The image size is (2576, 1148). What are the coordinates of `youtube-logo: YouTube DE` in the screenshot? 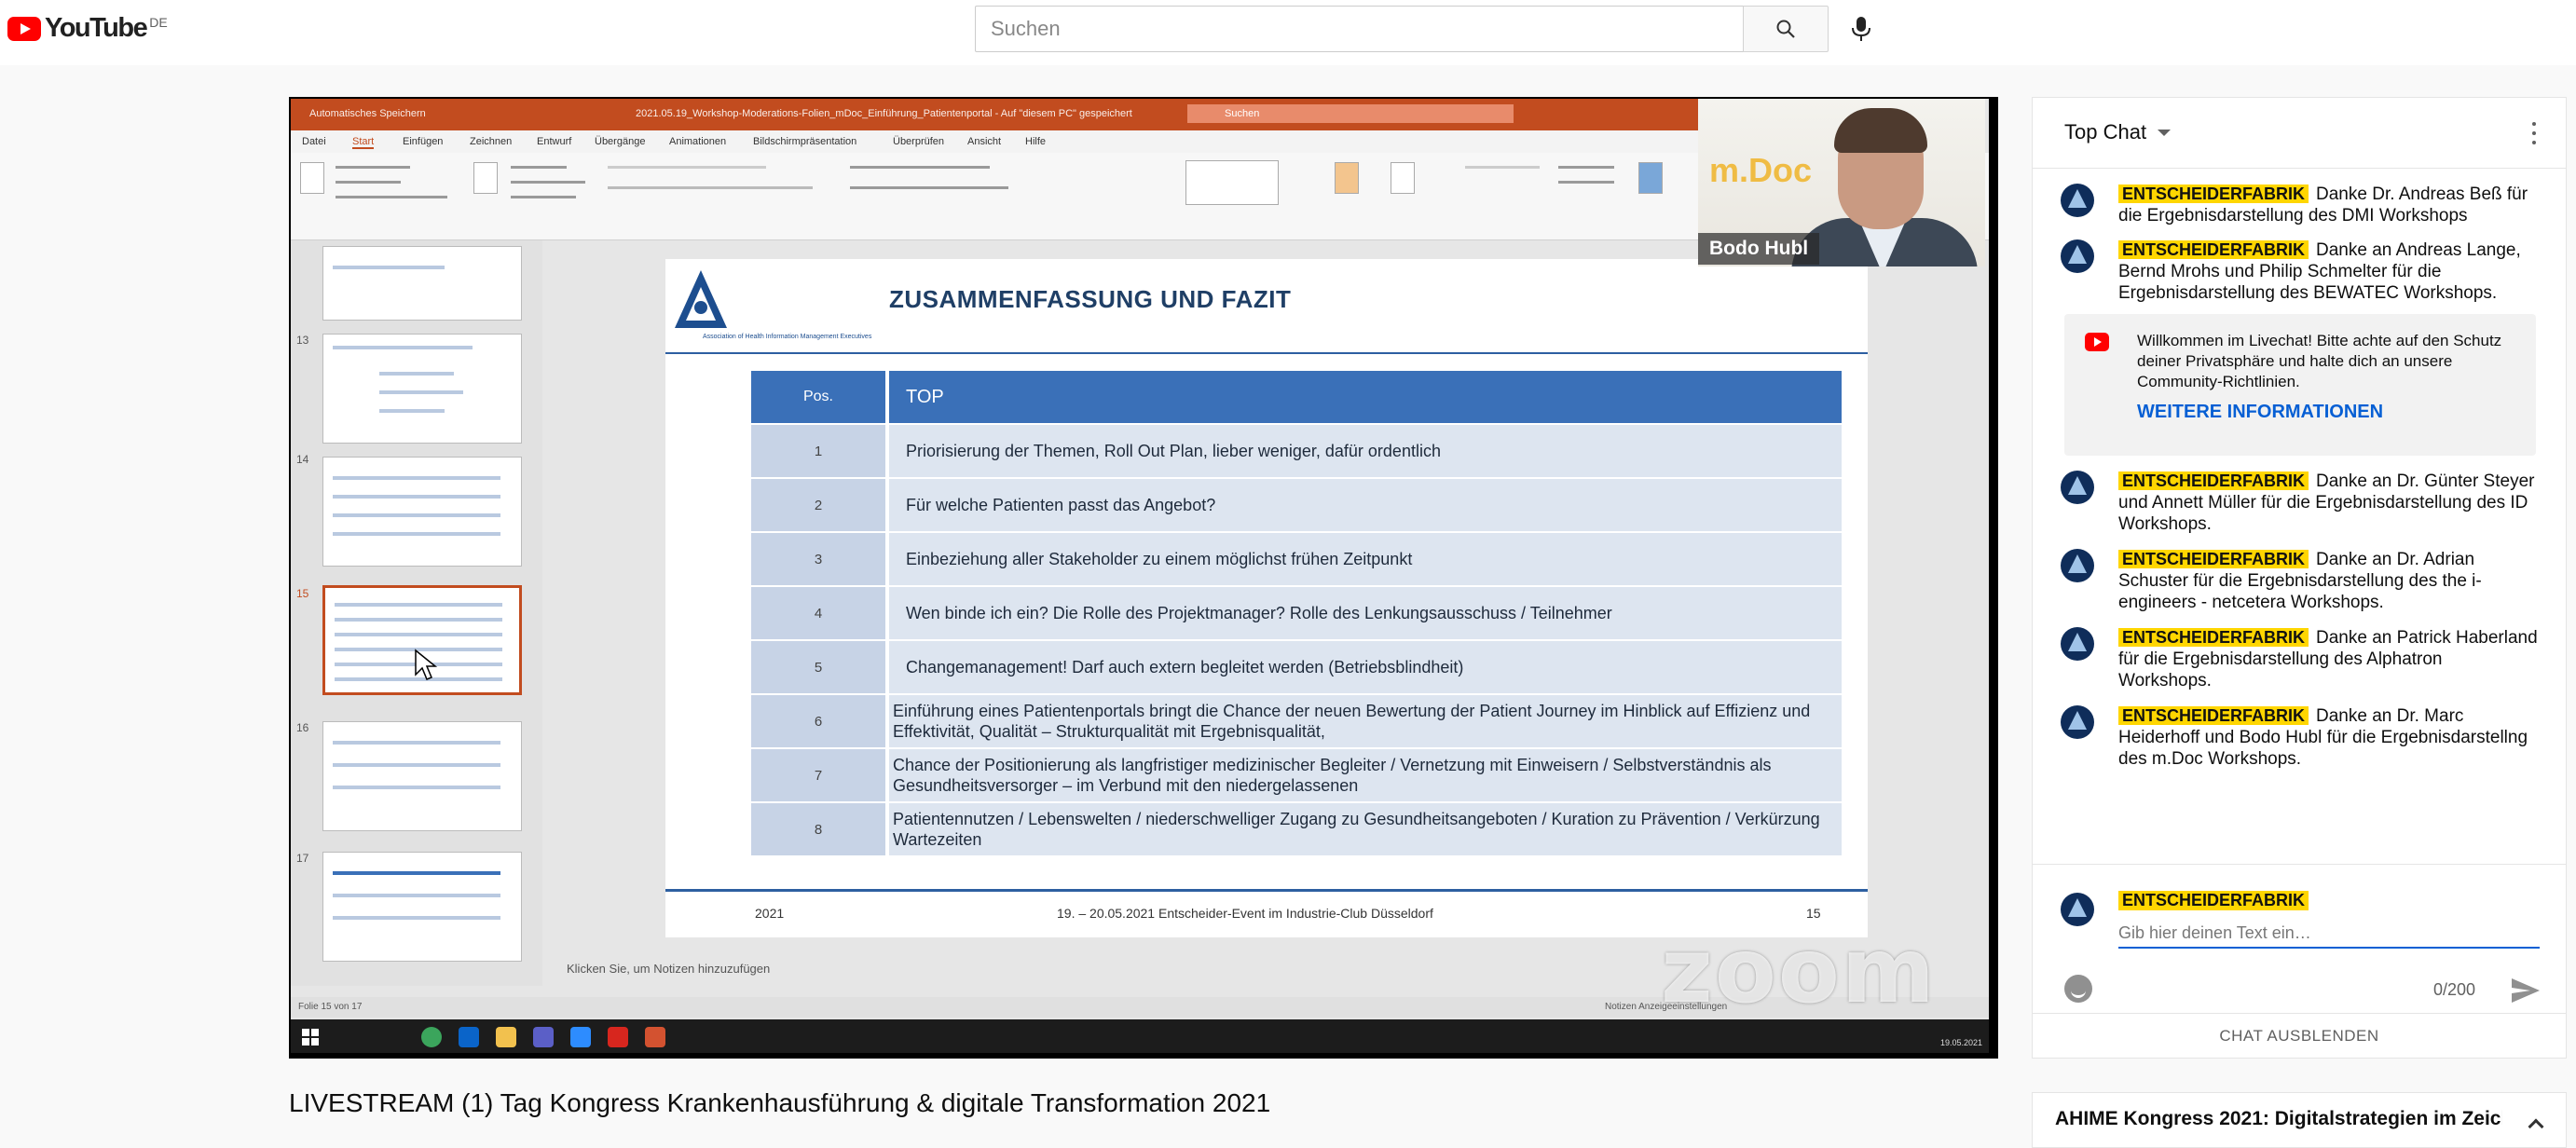 It's located at (87, 28).